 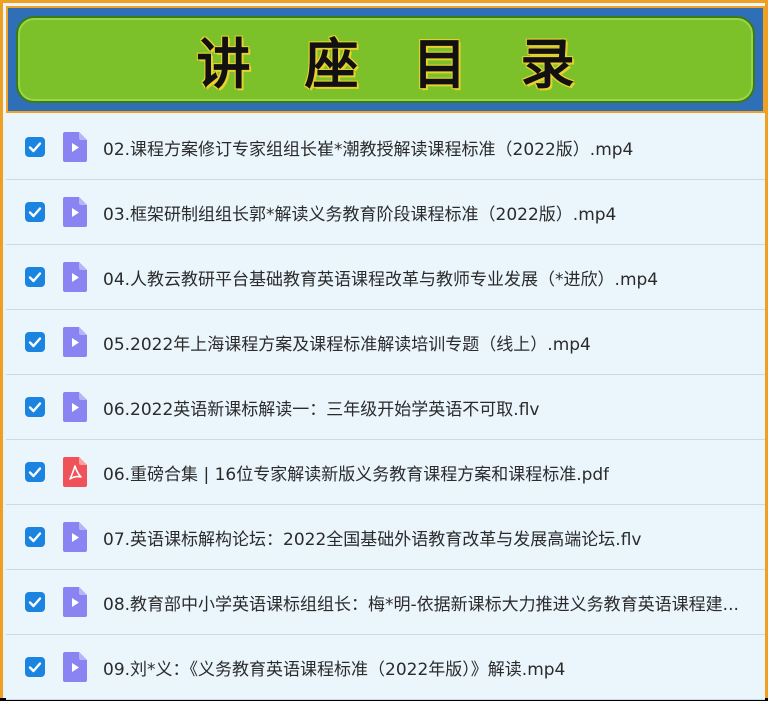 What do you see at coordinates (321, 409) in the screenshot?
I see `file-name: 06.2022英语新课标解读一：三年级开始学英语不可取.flv` at bounding box center [321, 409].